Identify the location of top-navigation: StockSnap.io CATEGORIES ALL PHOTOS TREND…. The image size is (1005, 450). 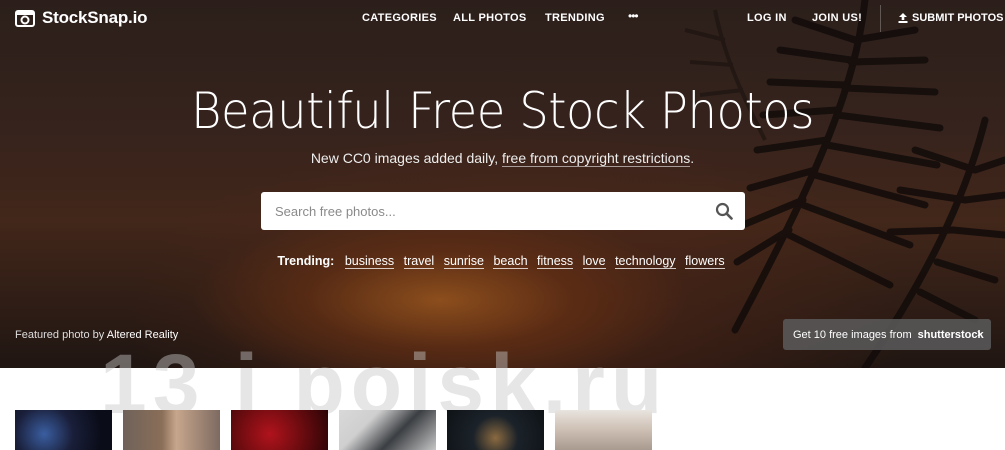
(502, 19).